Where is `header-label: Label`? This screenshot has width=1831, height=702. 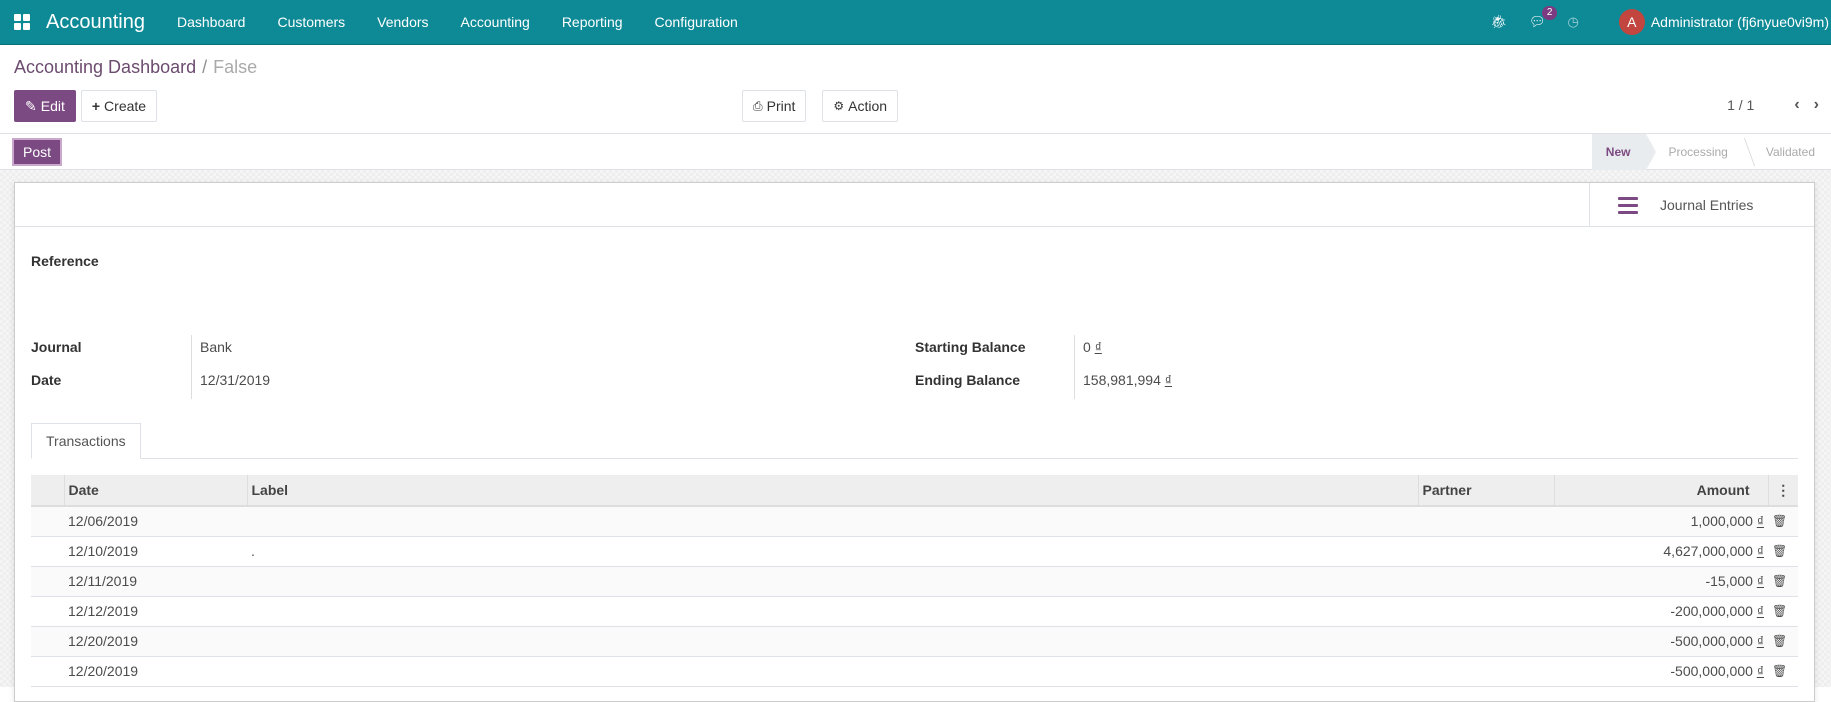 header-label: Label is located at coordinates (832, 491).